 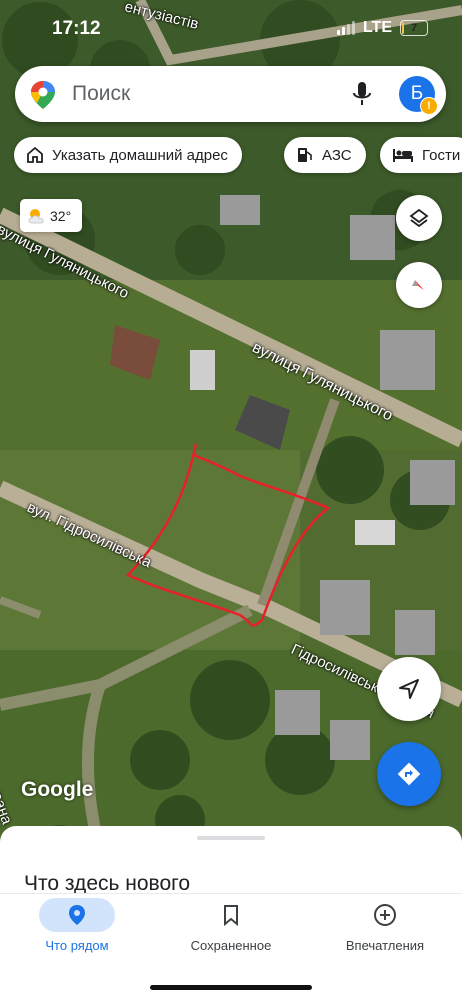 I want to click on sheet-handle, so click(x=231, y=838).